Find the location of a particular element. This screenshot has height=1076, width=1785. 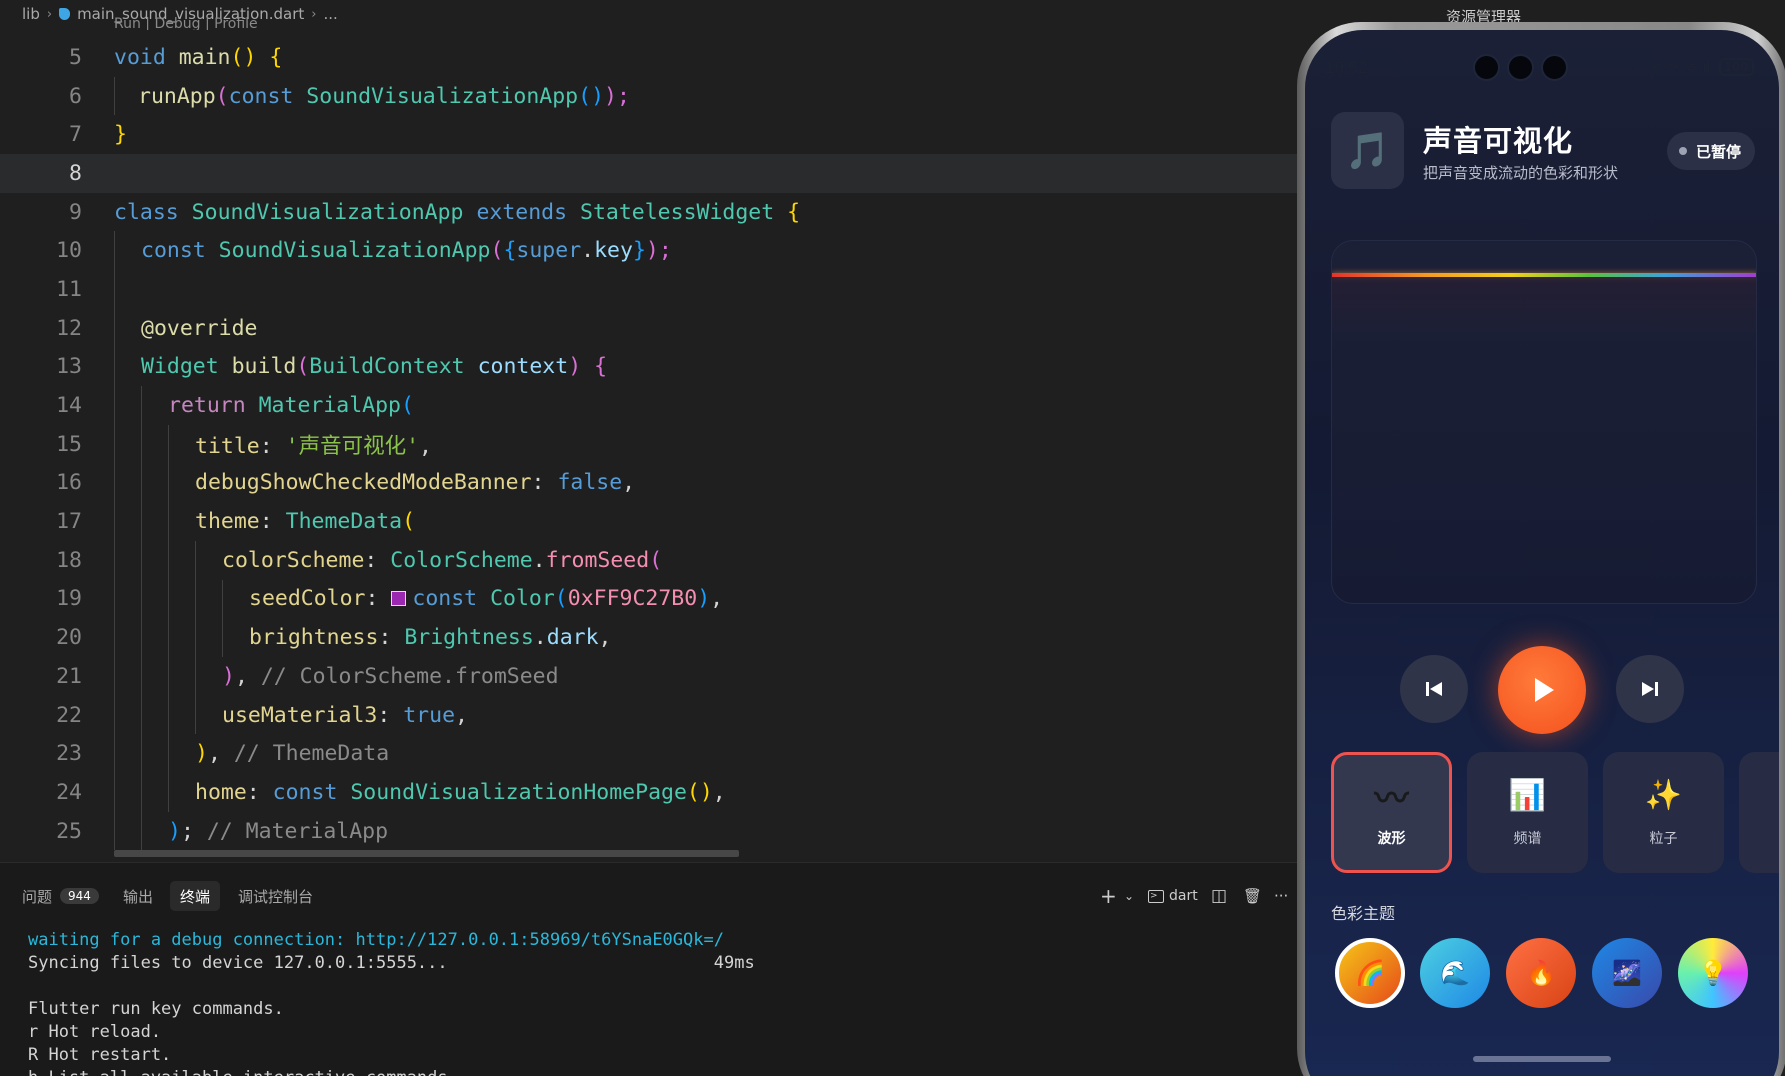

terminal-line: Flutter run key commands. is located at coordinates (156, 1009).